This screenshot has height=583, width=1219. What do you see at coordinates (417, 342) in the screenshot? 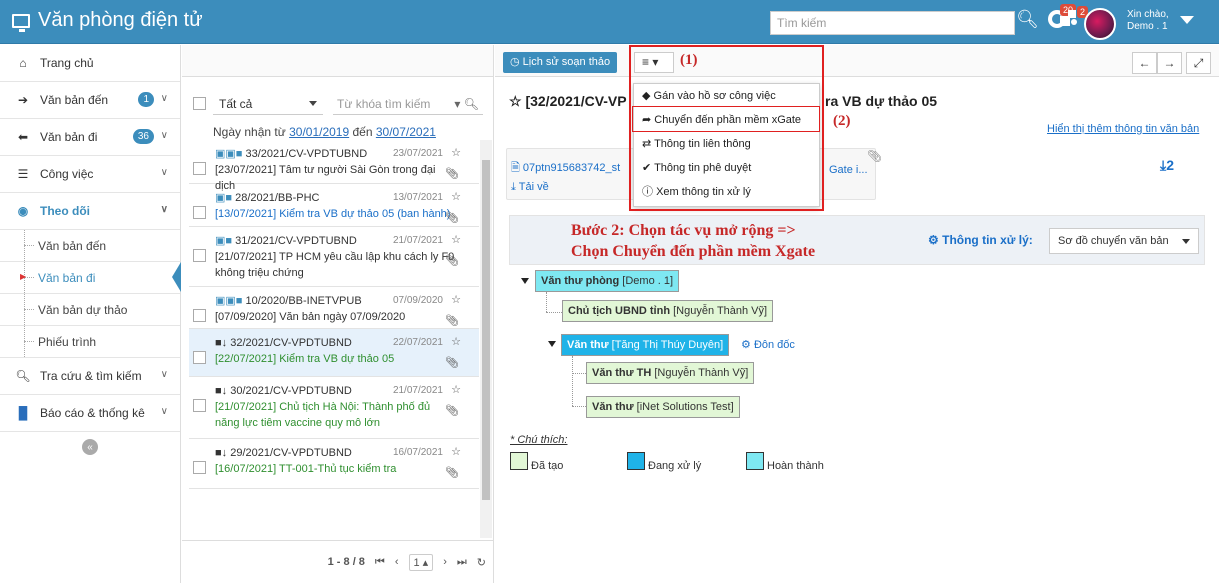
I see `doc-date: 22/07/2021` at bounding box center [417, 342].